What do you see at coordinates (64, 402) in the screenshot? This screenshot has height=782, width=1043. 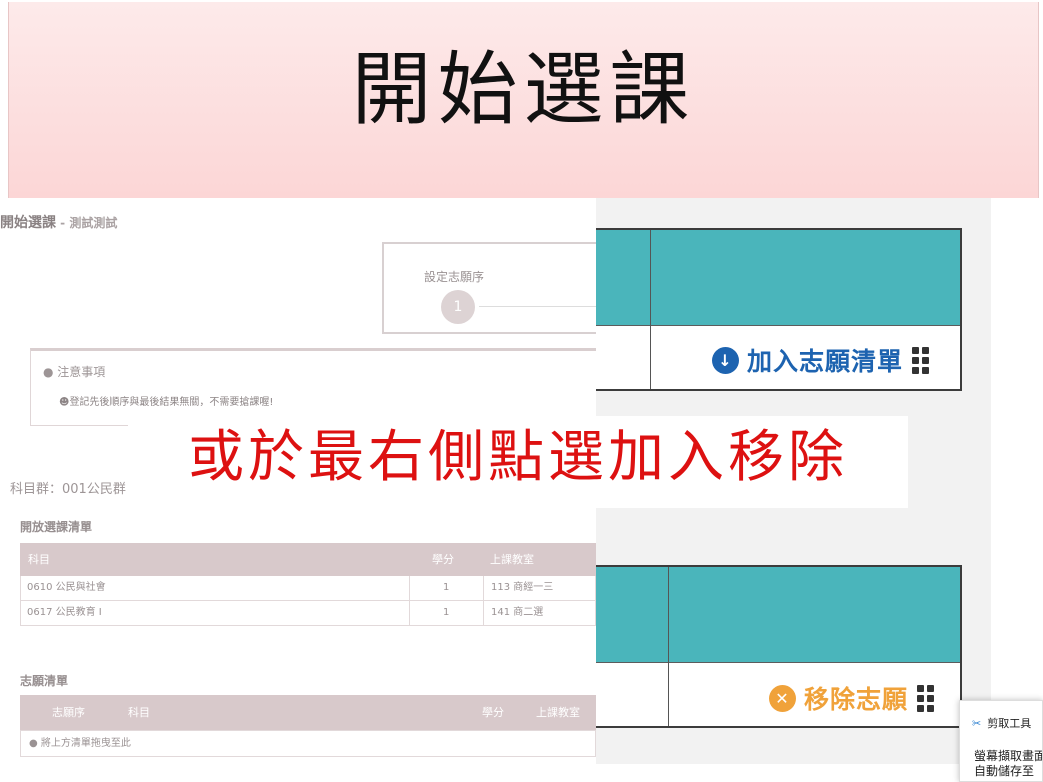 I see `smile-icon: ☻` at bounding box center [64, 402].